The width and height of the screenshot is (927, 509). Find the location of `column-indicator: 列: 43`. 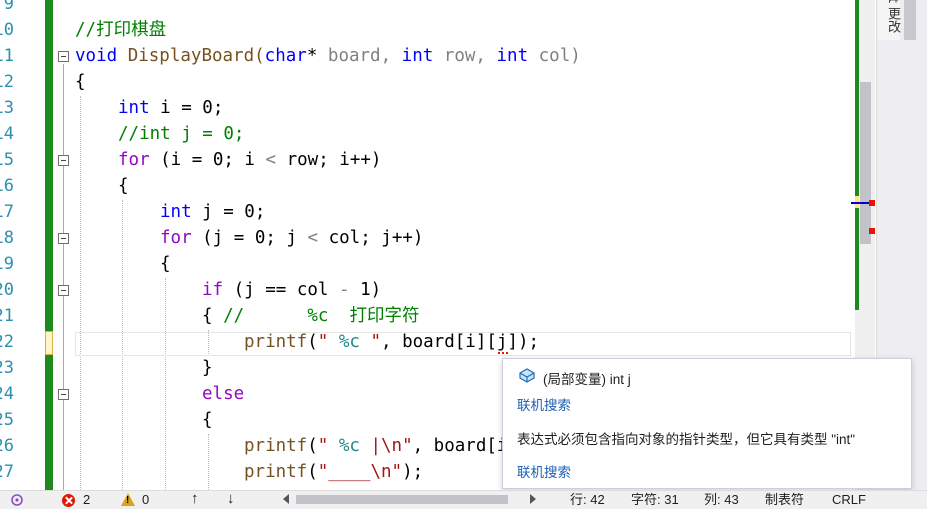

column-indicator: 列: 43 is located at coordinates (721, 500).